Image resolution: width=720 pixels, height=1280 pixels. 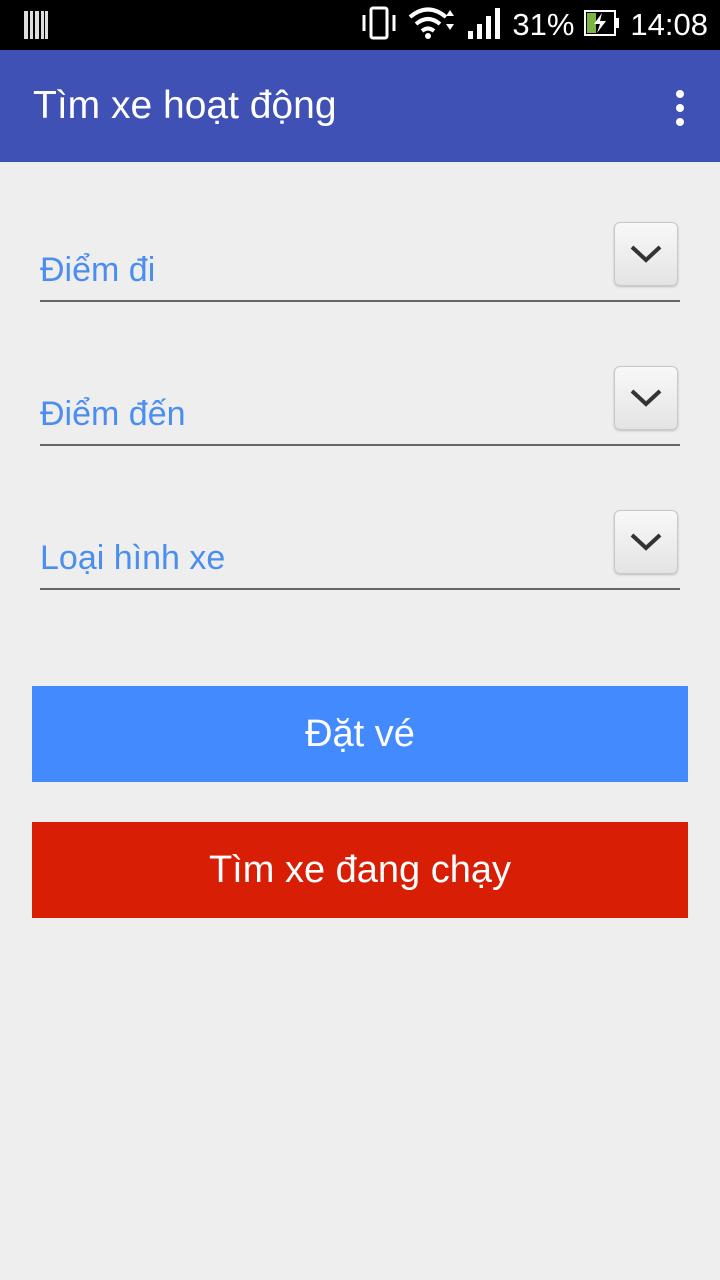 I want to click on status-bar: 31% 14:08, so click(x=360, y=25).